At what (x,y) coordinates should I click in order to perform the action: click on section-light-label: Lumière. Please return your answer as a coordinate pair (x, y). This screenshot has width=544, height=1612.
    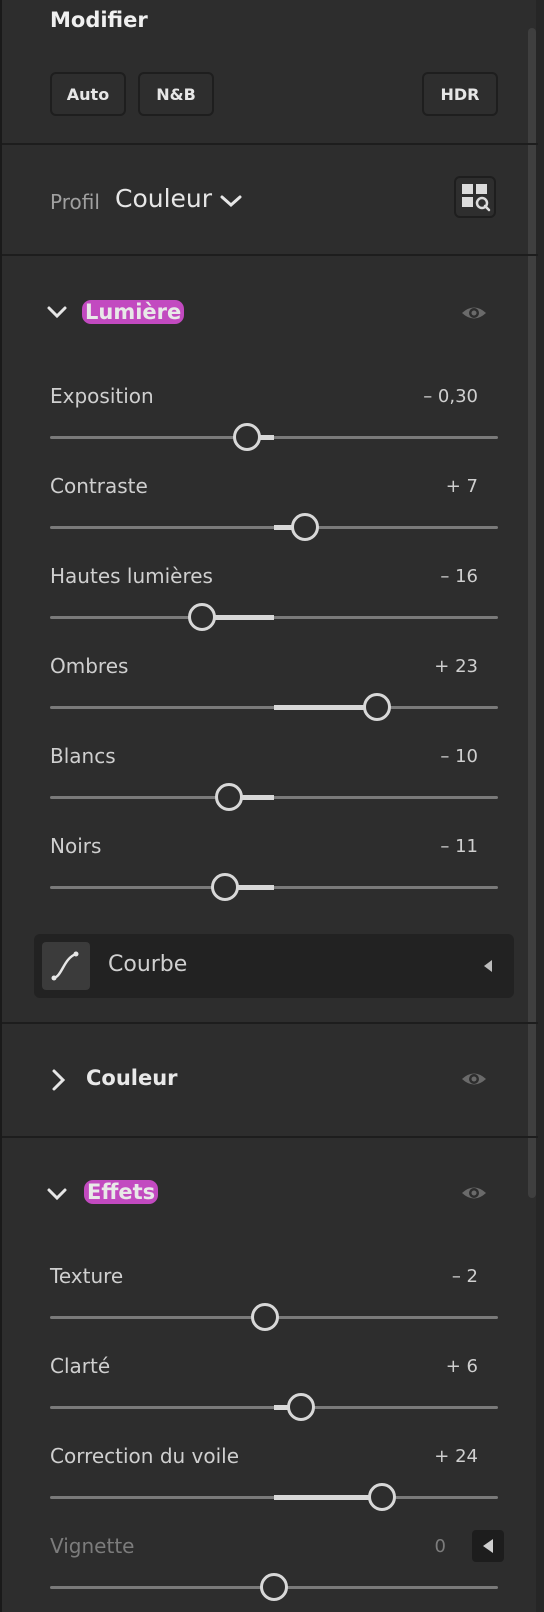
    Looking at the image, I should click on (133, 312).